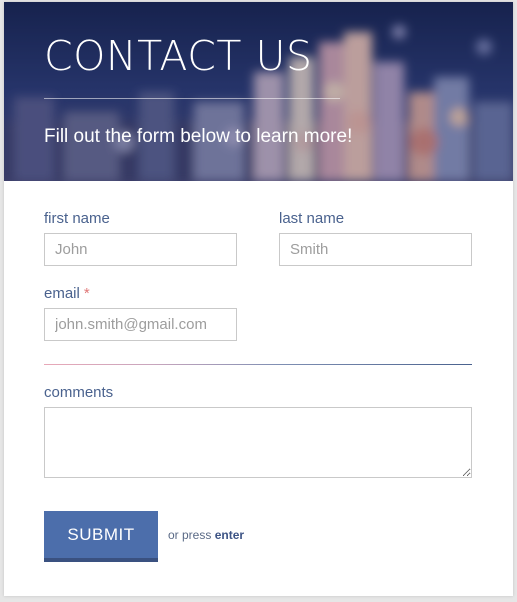 The image size is (517, 602). What do you see at coordinates (258, 364) in the screenshot?
I see `section-divider` at bounding box center [258, 364].